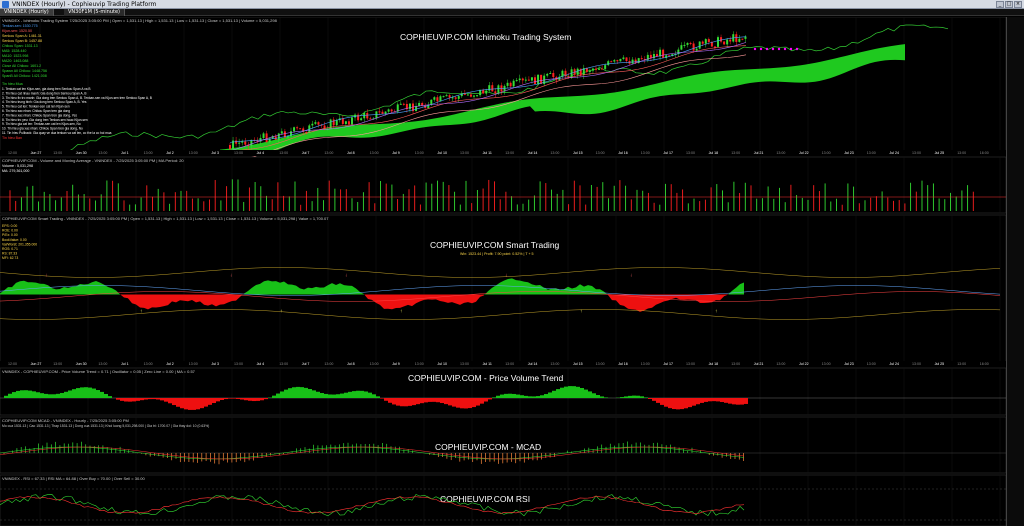 The width and height of the screenshot is (1024, 526). I want to click on tab-vnindex-hourly: VNINDEX (Hourly), so click(27, 12).